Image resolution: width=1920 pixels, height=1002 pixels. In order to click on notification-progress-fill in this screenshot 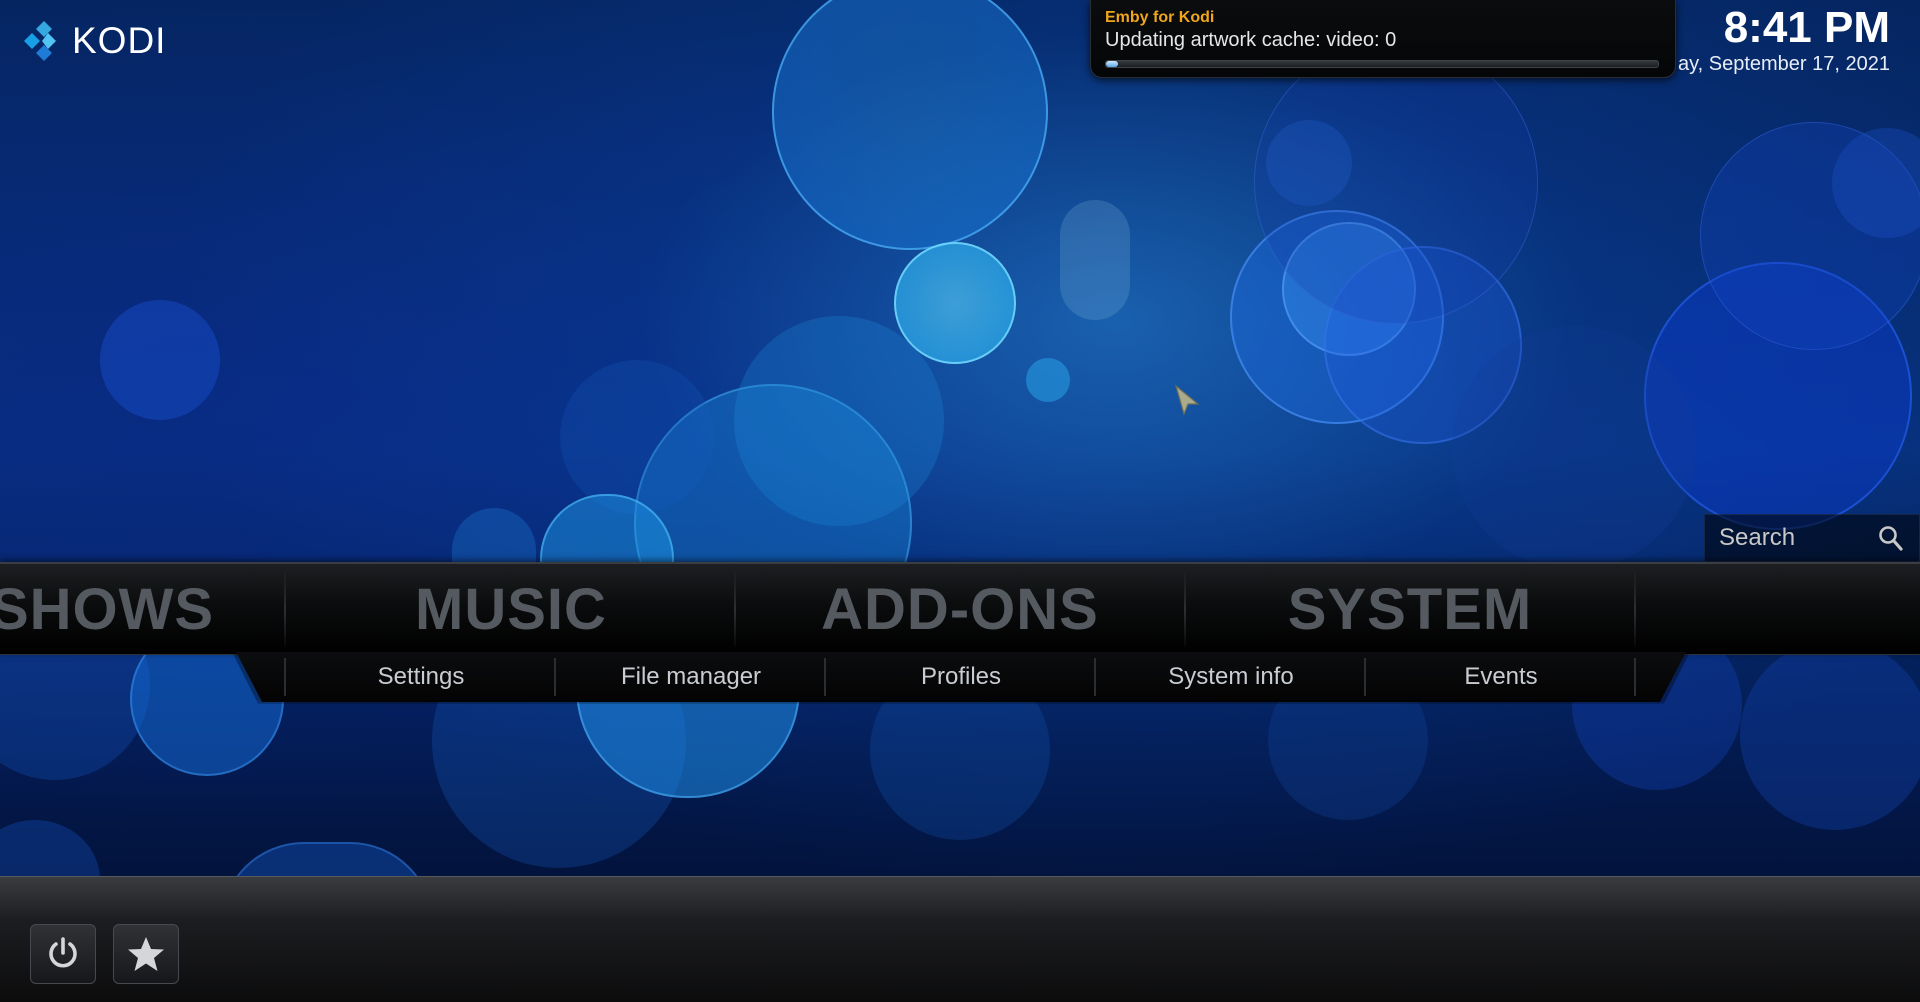, I will do `click(1112, 64)`.